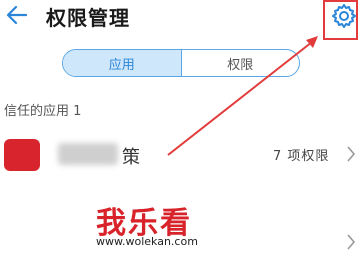 The width and height of the screenshot is (360, 270). What do you see at coordinates (131, 157) in the screenshot?
I see `app-name: 策` at bounding box center [131, 157].